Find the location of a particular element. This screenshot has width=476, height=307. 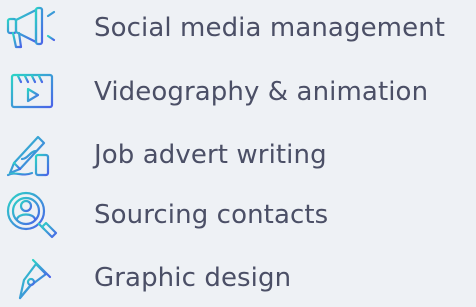

user-search-icon is located at coordinates (32, 215).